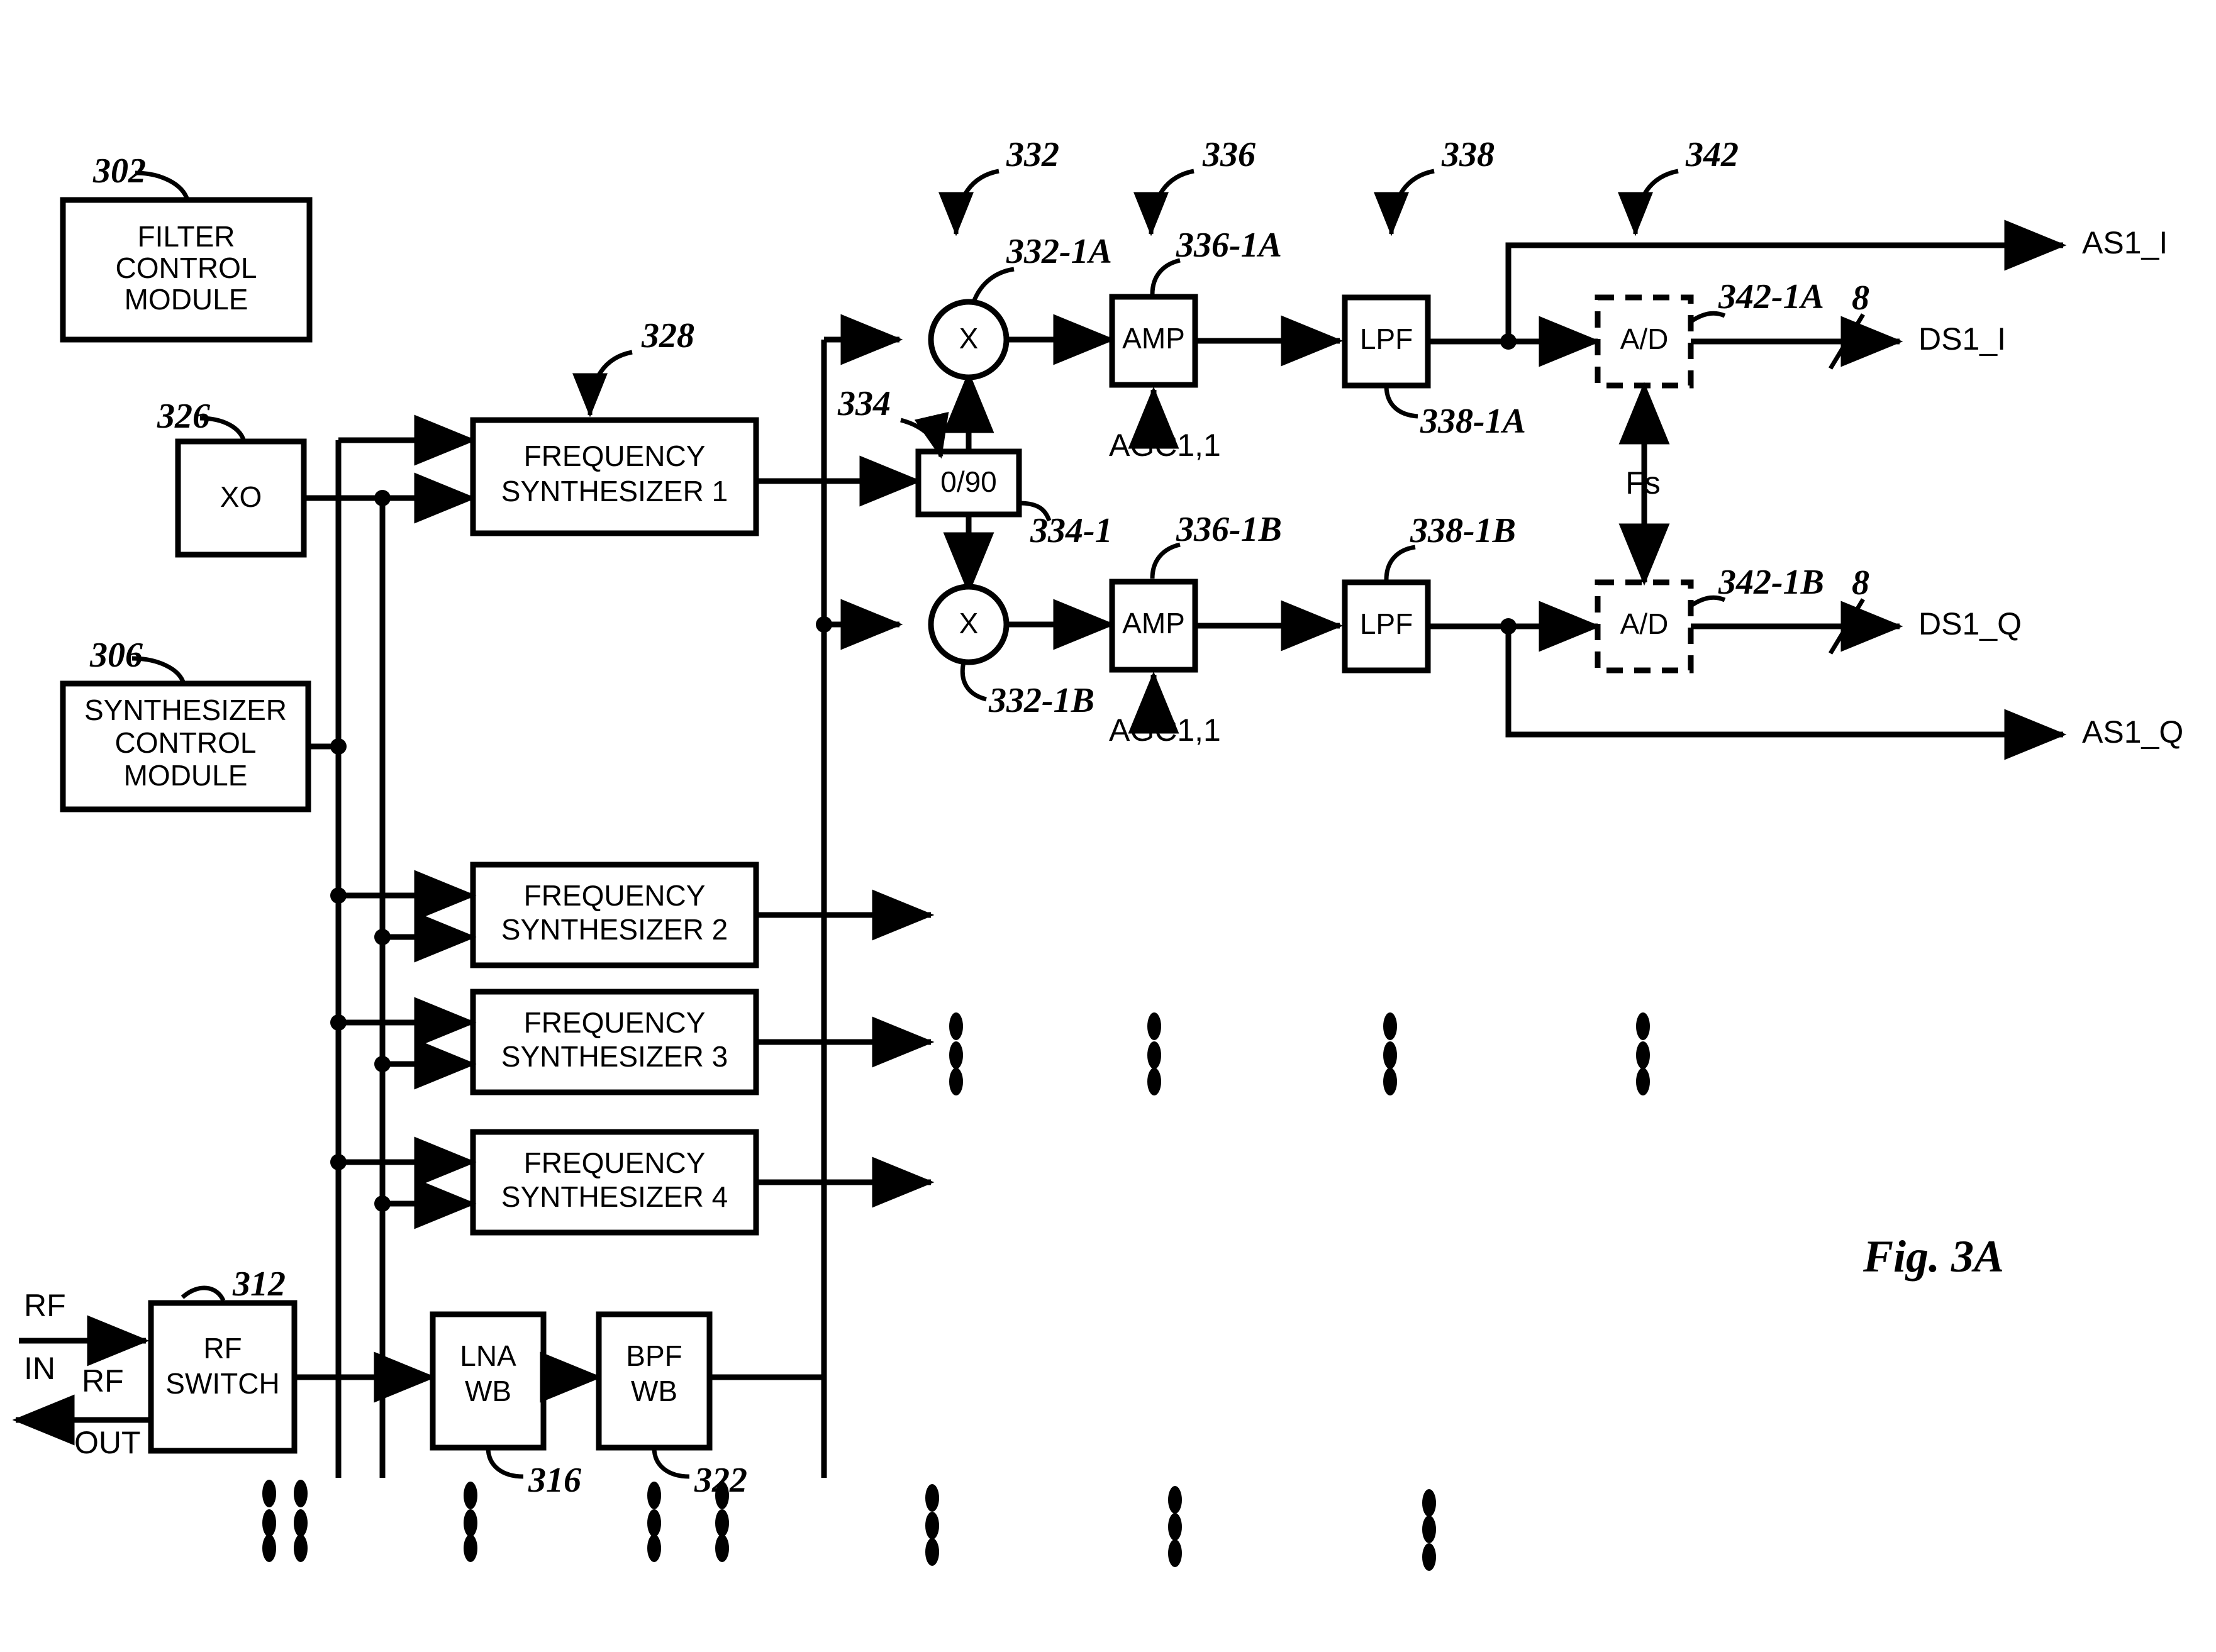 Image resolution: width=2216 pixels, height=1652 pixels. I want to click on lna-line1: LNA, so click(488, 1356).